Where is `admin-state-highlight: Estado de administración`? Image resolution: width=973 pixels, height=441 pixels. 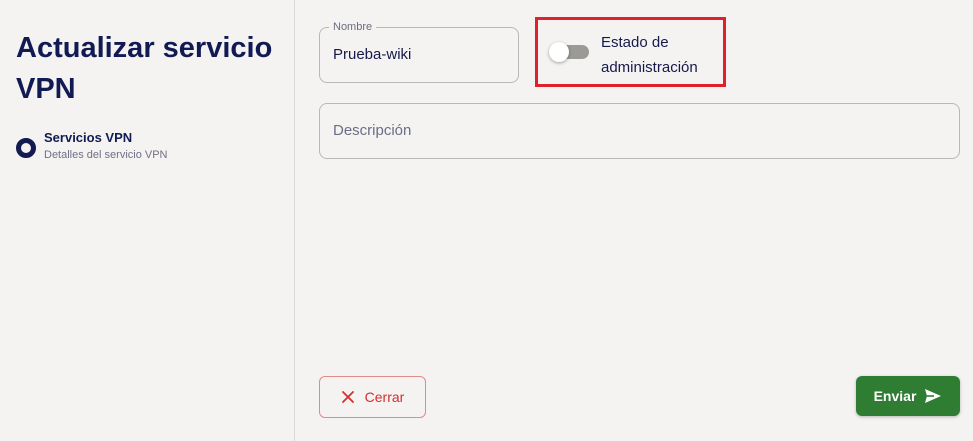
admin-state-highlight: Estado de administración is located at coordinates (630, 52).